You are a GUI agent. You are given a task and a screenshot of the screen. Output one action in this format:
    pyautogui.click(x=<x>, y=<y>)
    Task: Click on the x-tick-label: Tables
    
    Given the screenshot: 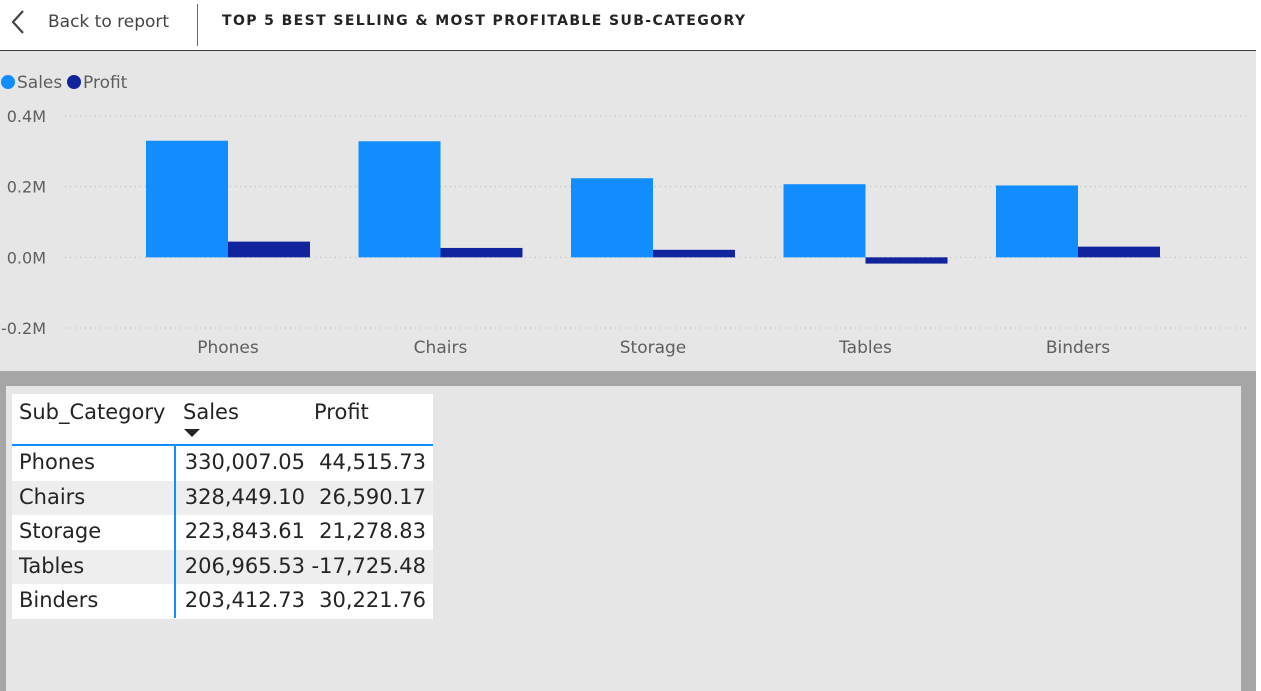 What is the action you would take?
    pyautogui.click(x=865, y=348)
    